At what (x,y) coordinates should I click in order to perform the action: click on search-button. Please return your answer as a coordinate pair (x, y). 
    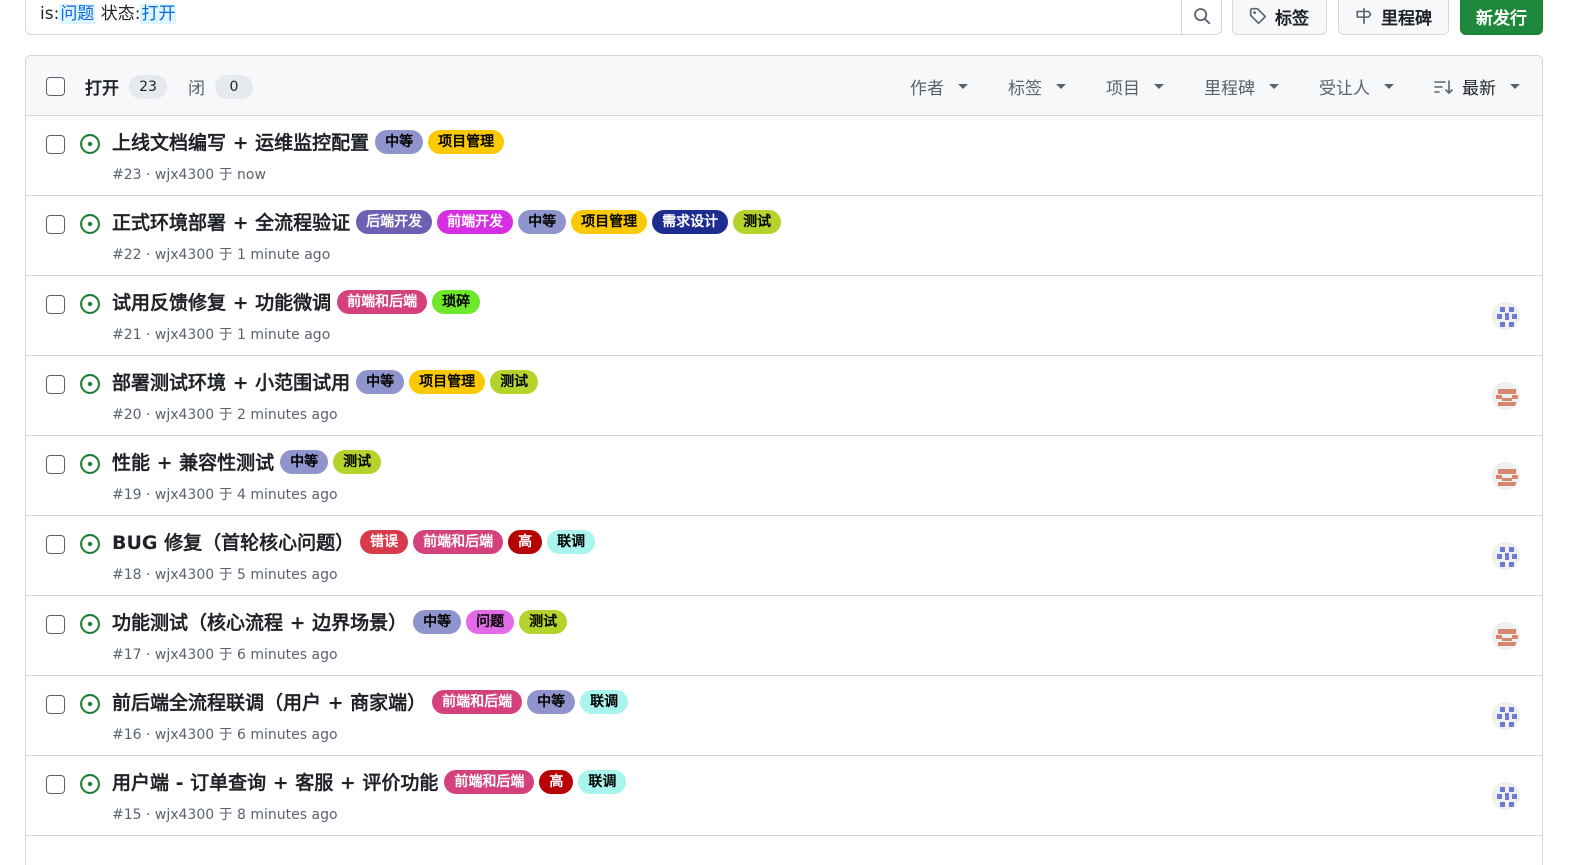
    Looking at the image, I should click on (1201, 17).